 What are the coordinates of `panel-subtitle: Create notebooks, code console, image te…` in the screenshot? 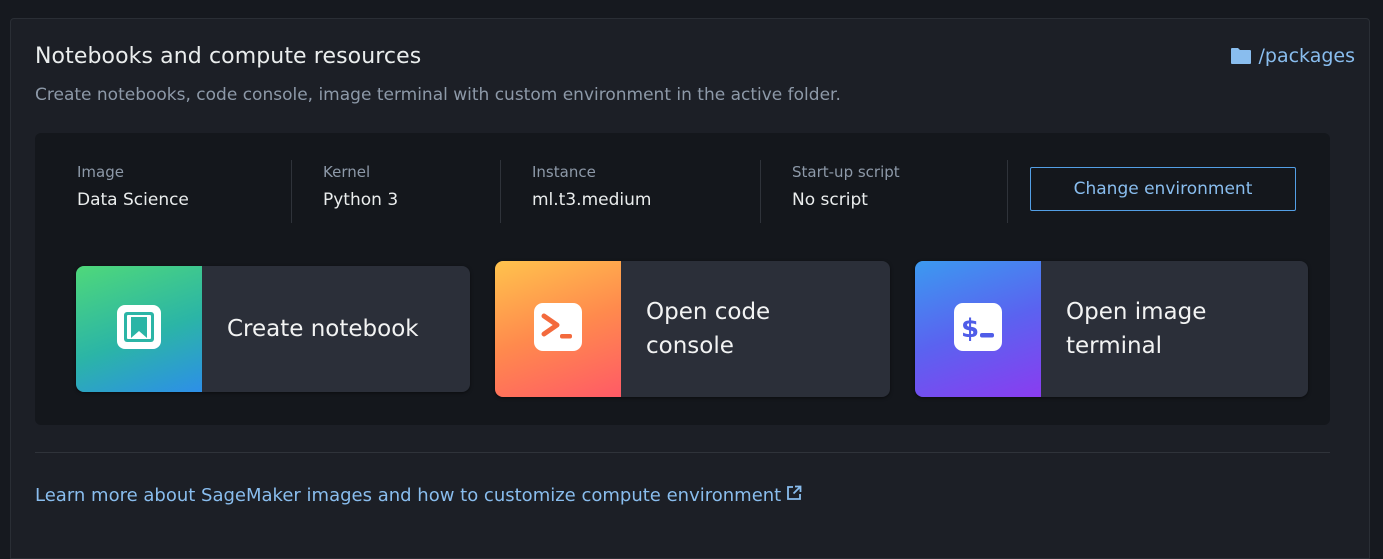 It's located at (438, 95).